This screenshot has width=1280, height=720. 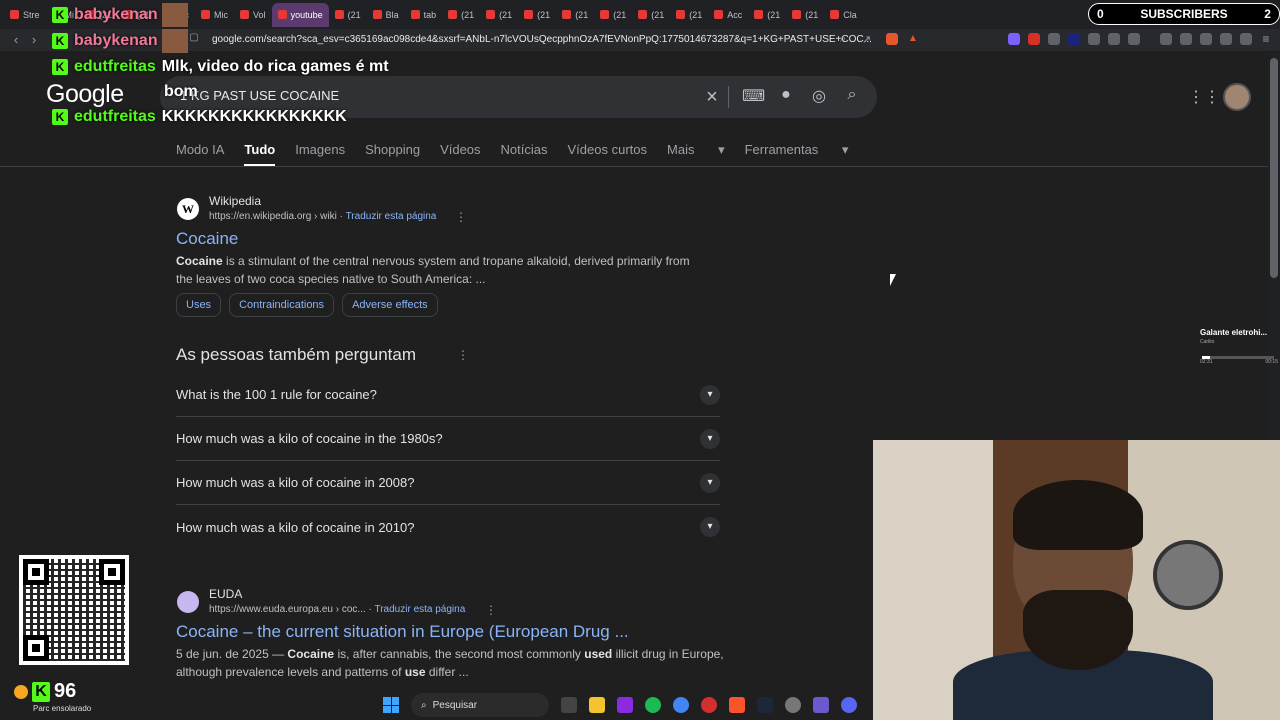 What do you see at coordinates (1166, 39) in the screenshot?
I see `media-icon` at bounding box center [1166, 39].